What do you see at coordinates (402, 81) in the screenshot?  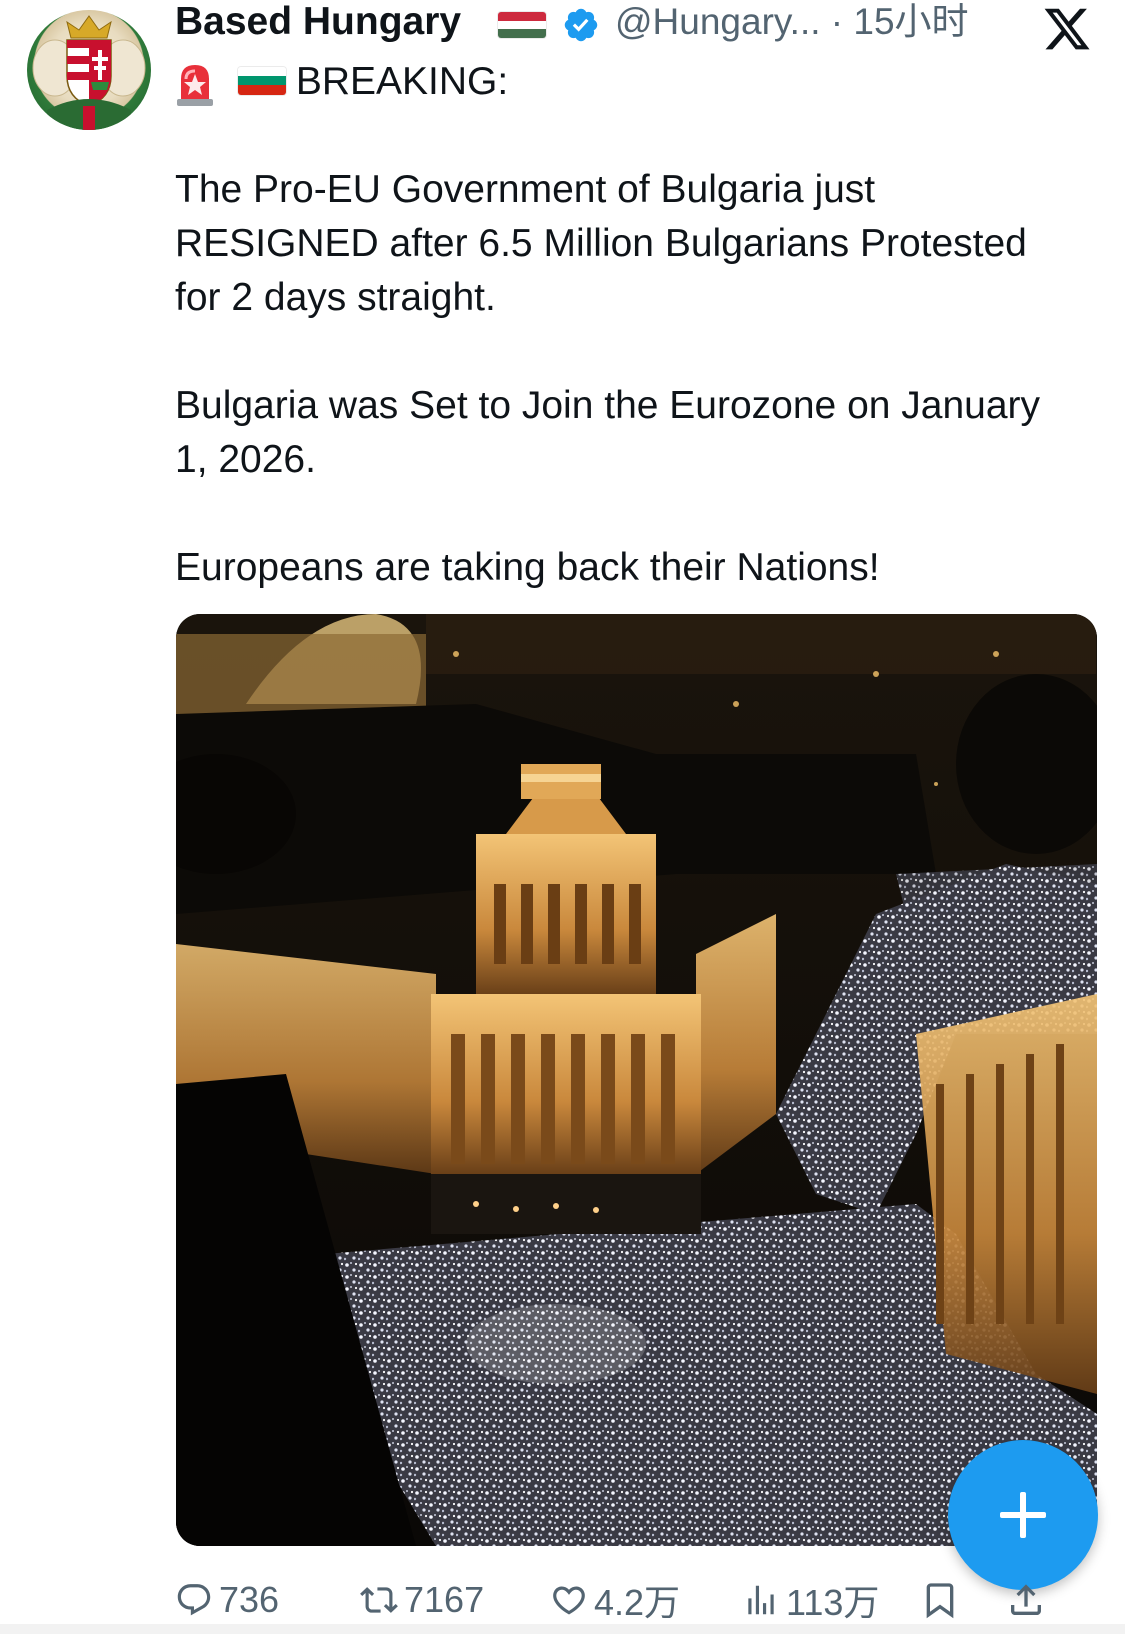 I see `breaking-label: BREAKING:` at bounding box center [402, 81].